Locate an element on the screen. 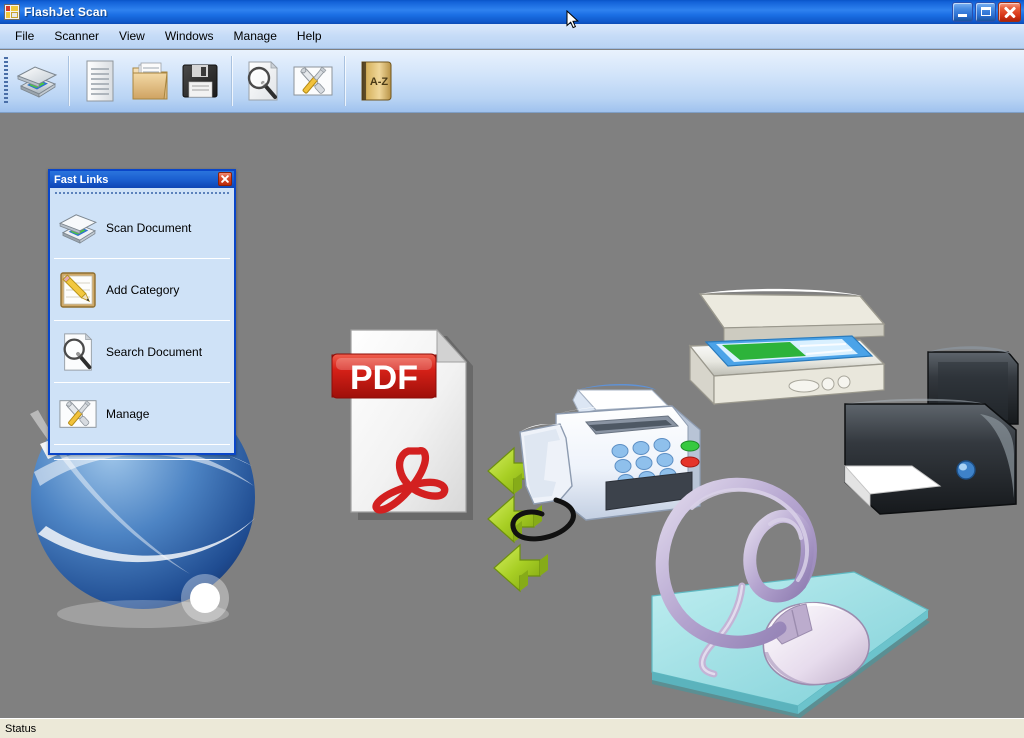 The width and height of the screenshot is (1024, 738). floppy-save-icon is located at coordinates (200, 81).